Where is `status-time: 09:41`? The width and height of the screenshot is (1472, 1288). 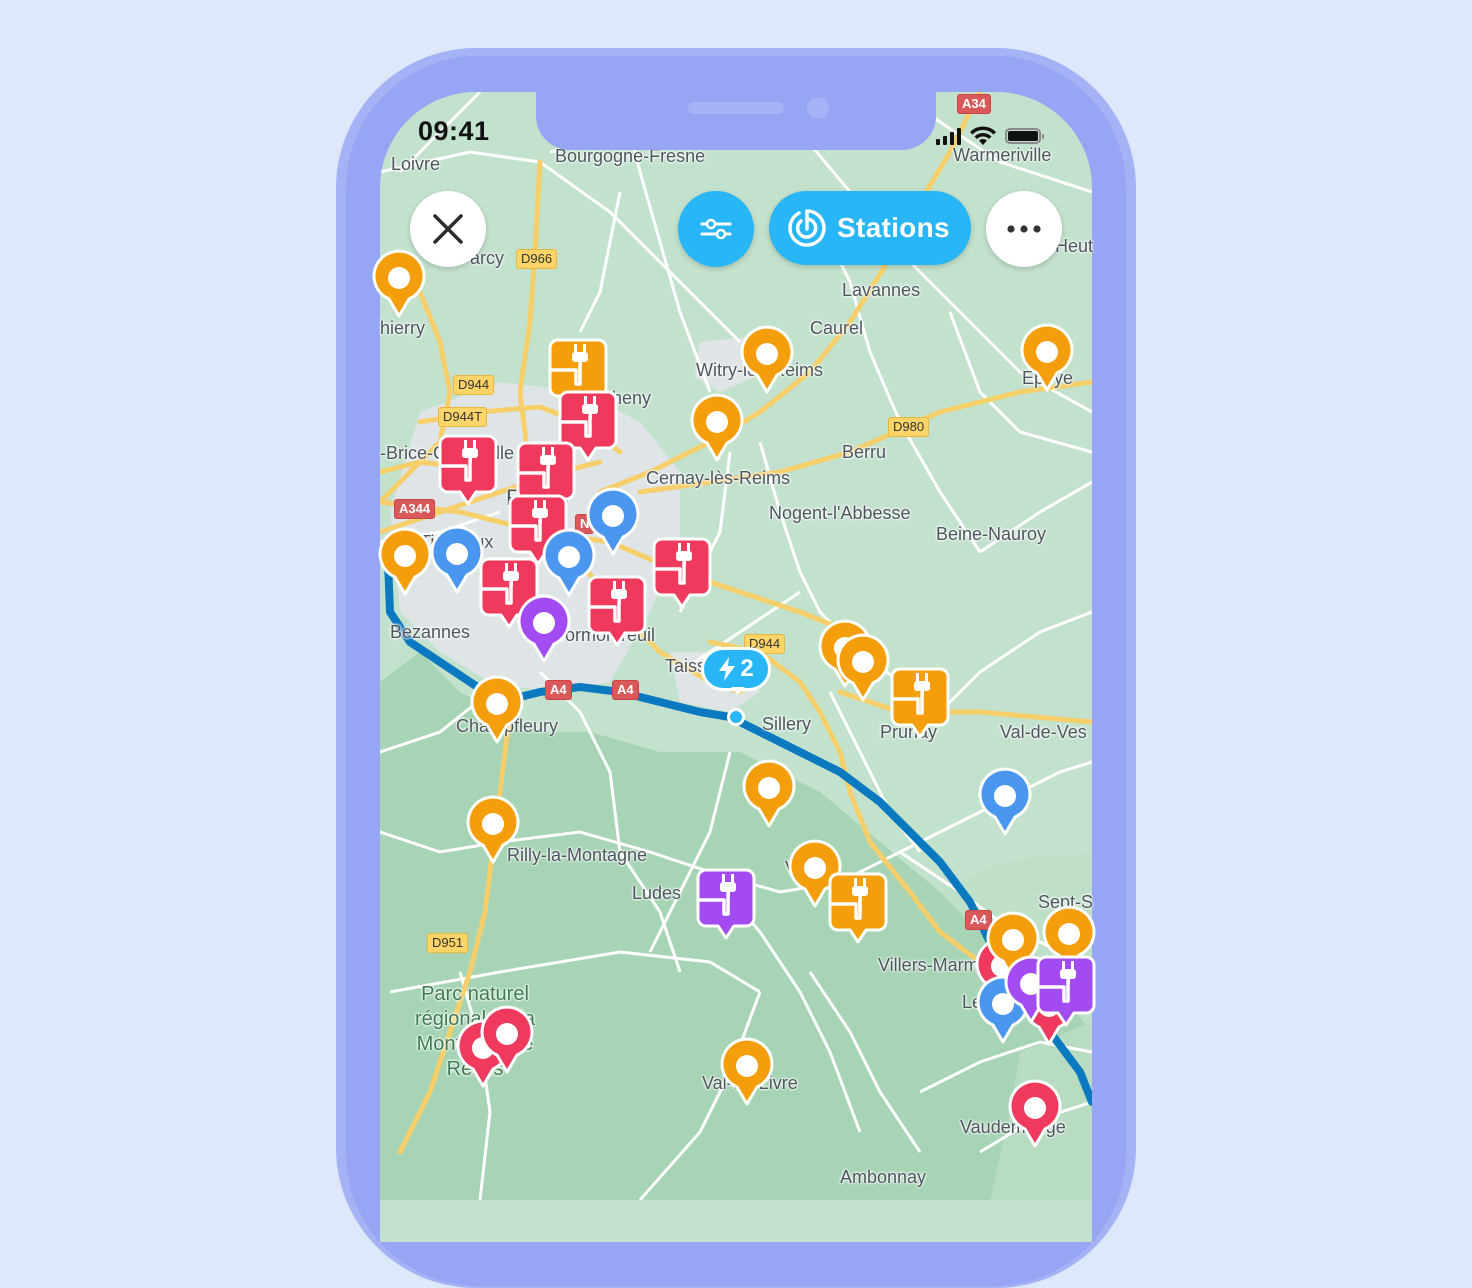 status-time: 09:41 is located at coordinates (454, 131).